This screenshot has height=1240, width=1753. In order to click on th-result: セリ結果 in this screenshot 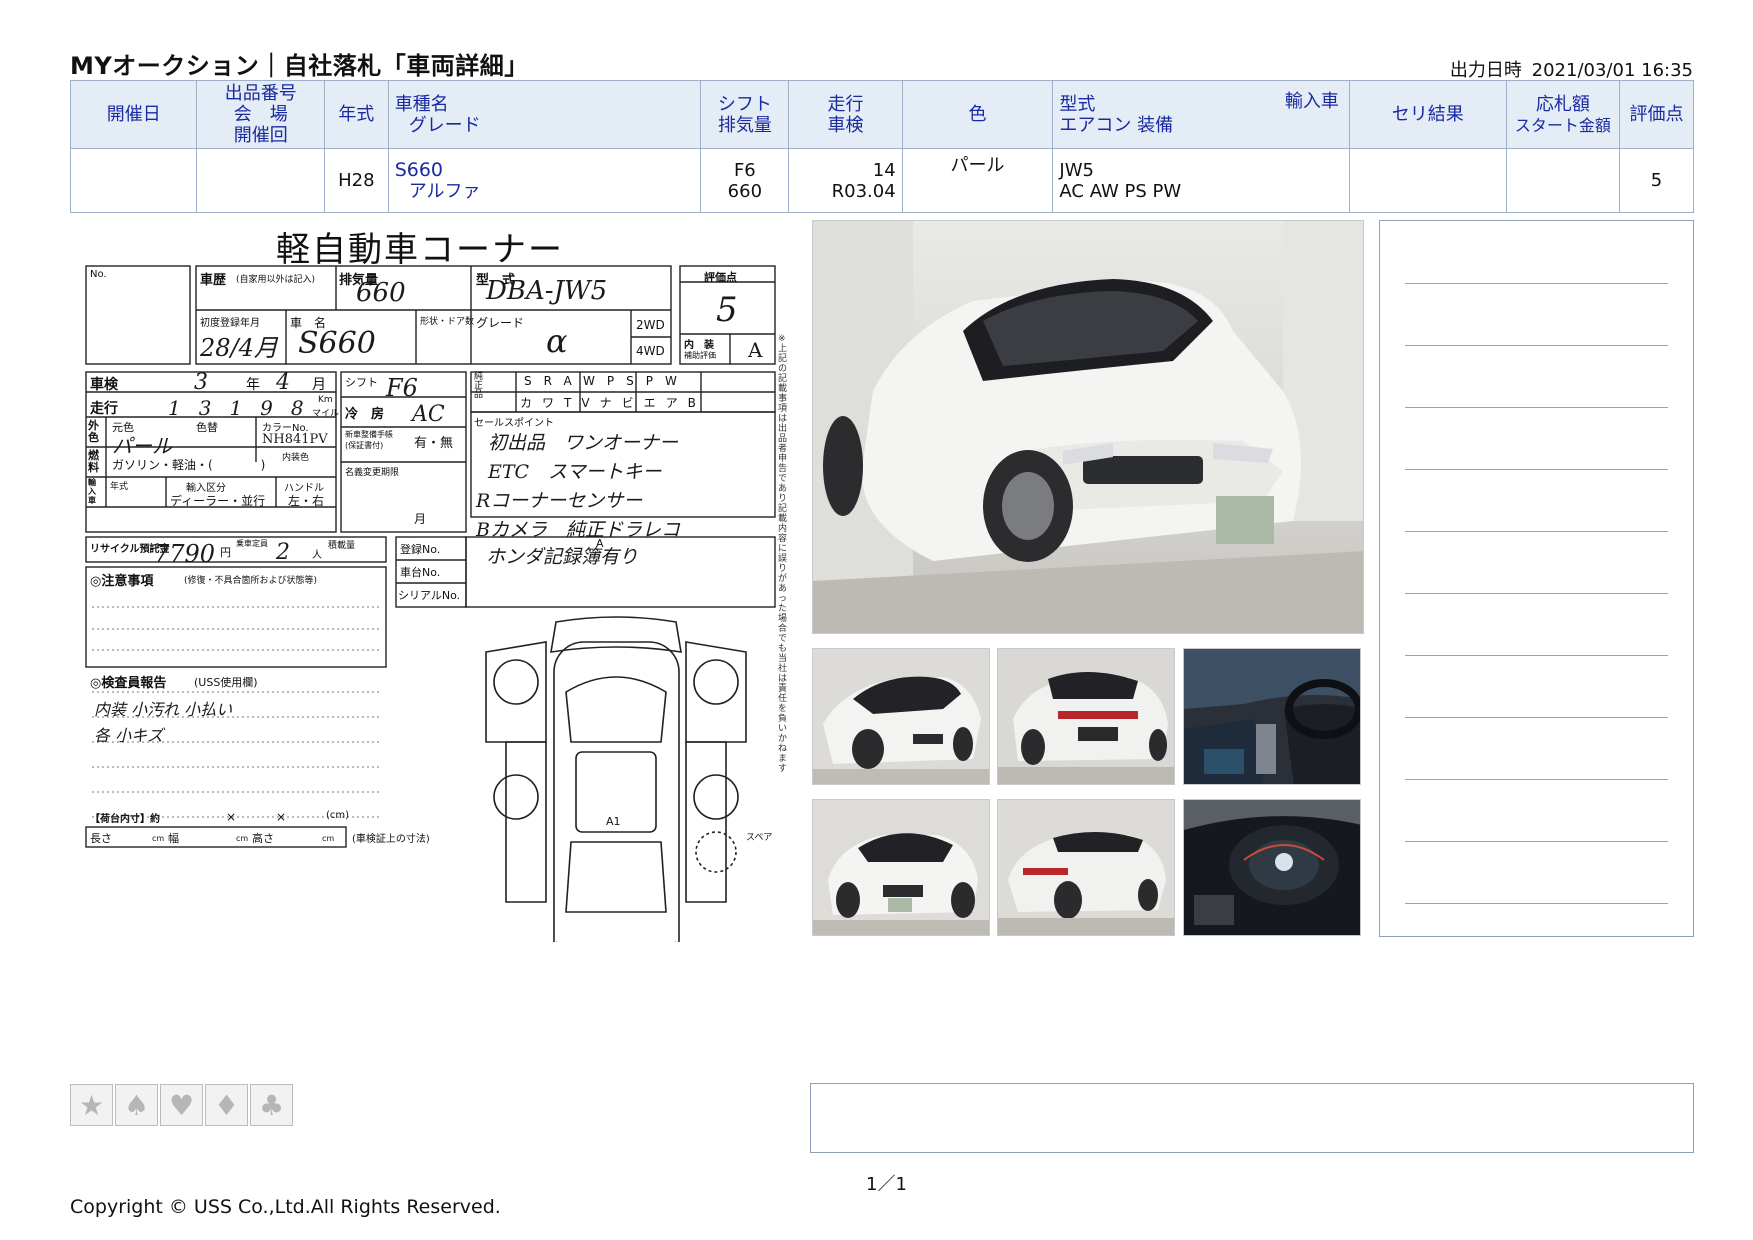, I will do `click(1427, 114)`.